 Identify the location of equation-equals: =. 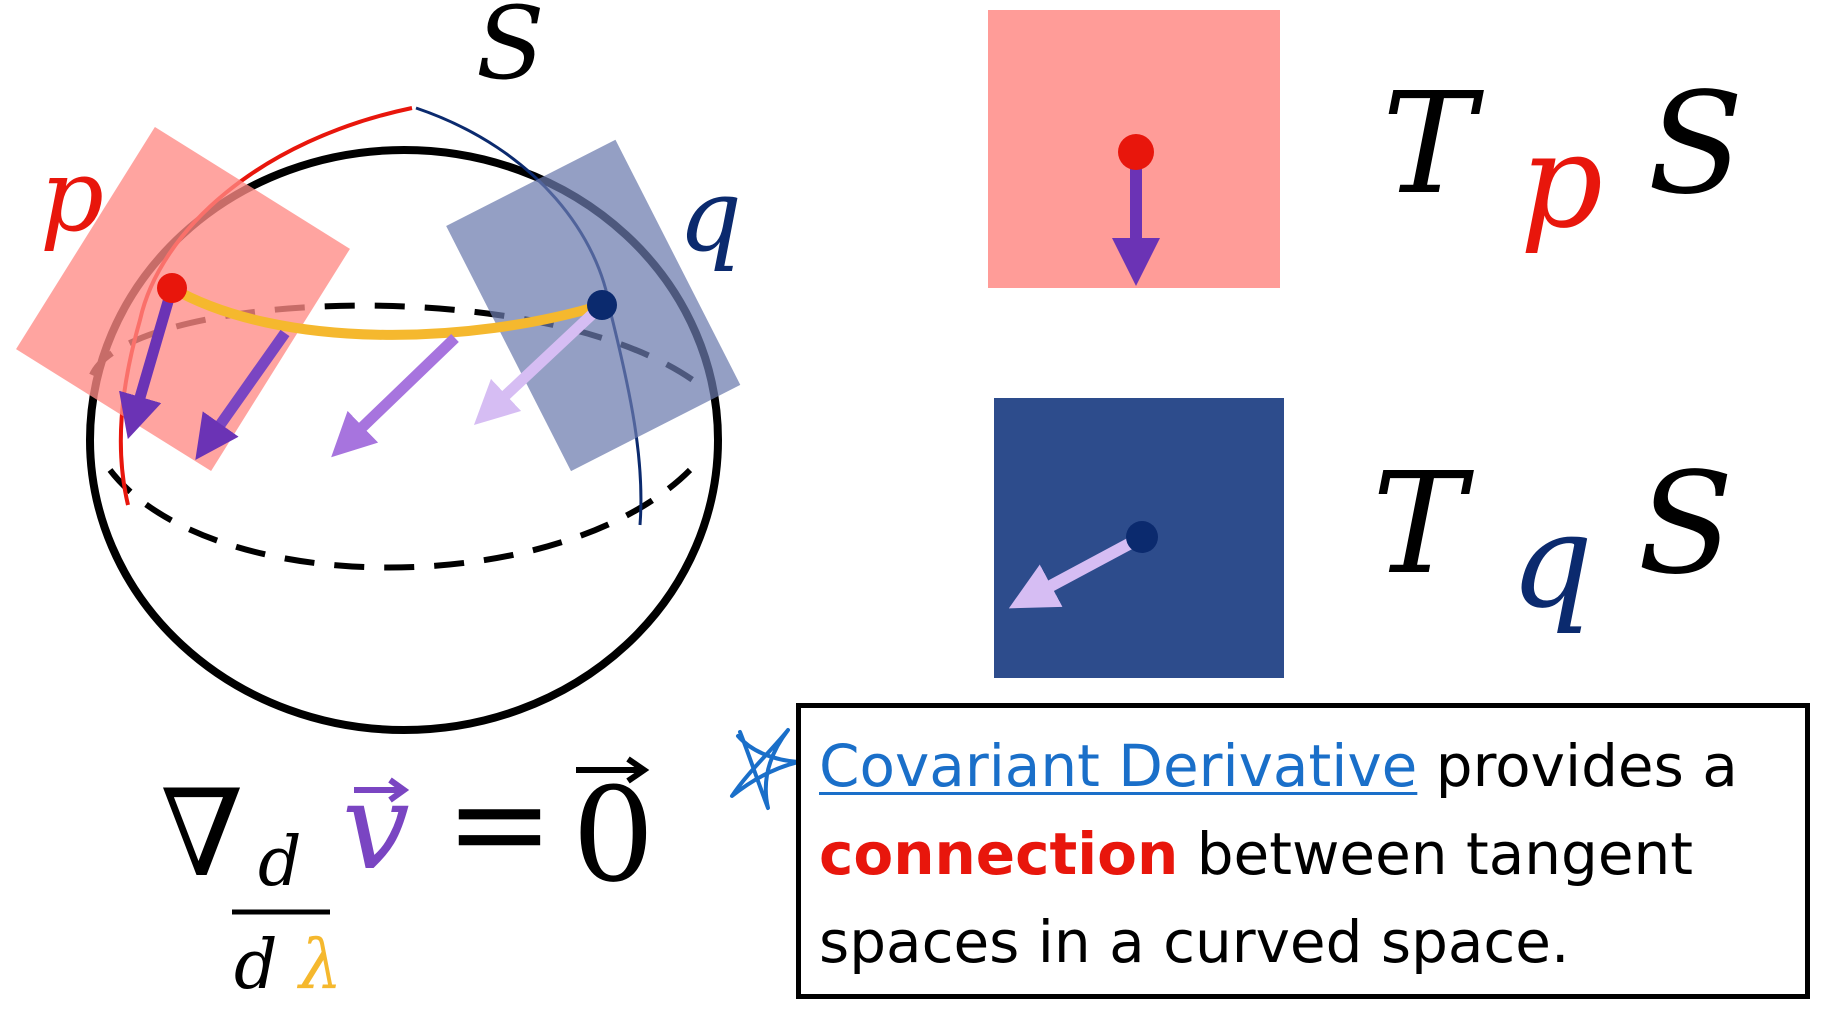
(499, 823).